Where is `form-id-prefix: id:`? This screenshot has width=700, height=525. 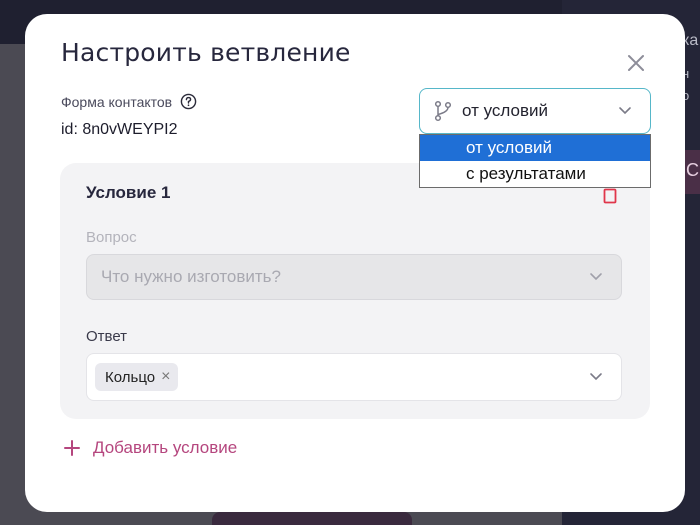
form-id-prefix: id: is located at coordinates (69, 129).